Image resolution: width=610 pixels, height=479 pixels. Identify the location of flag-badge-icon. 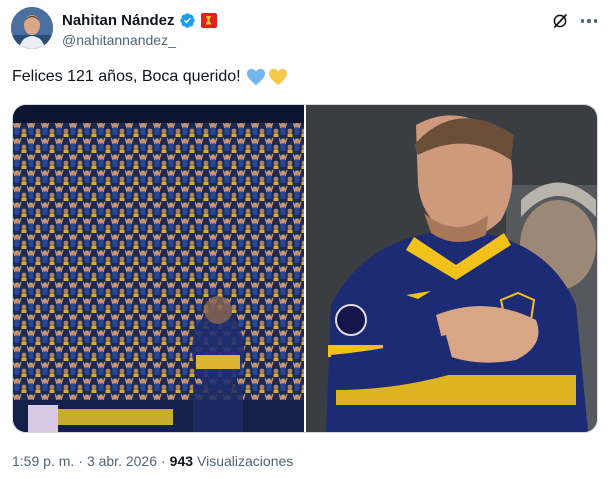
(208, 20).